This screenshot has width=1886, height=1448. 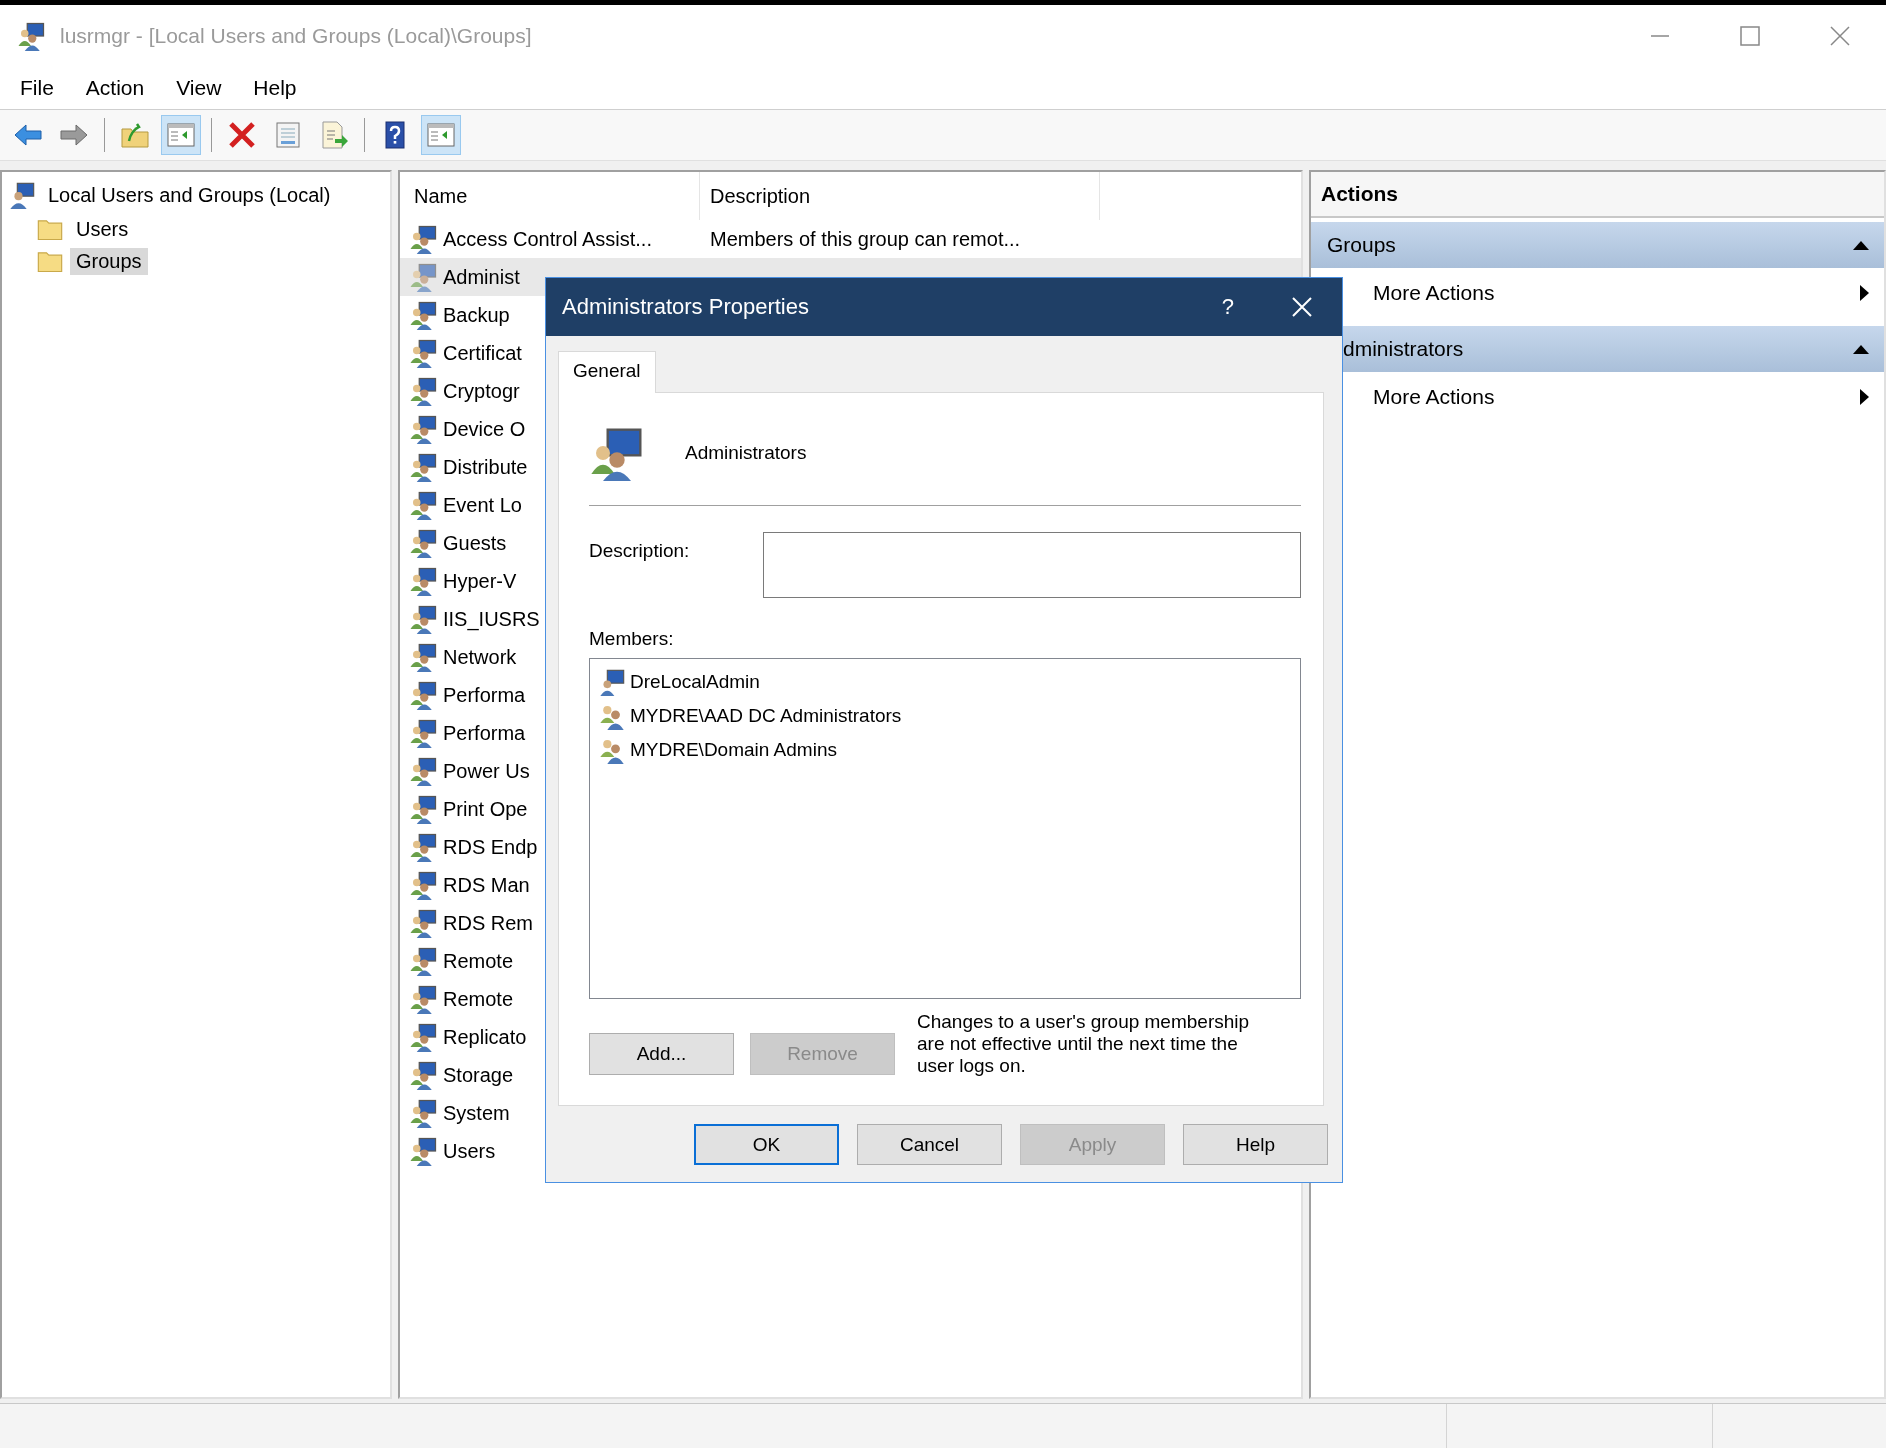 What do you see at coordinates (485, 467) in the screenshot?
I see `group-name: Distribute` at bounding box center [485, 467].